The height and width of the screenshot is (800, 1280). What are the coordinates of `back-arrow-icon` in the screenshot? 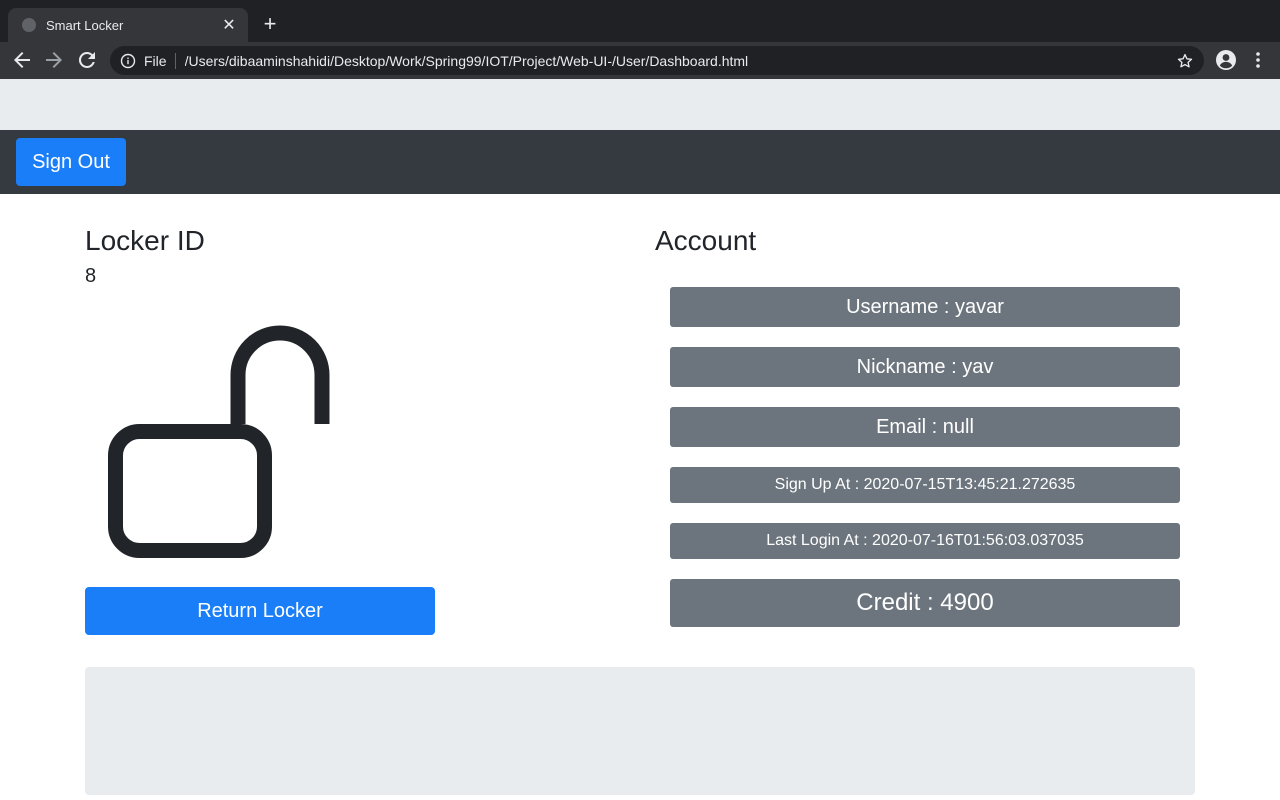 It's located at (22, 60).